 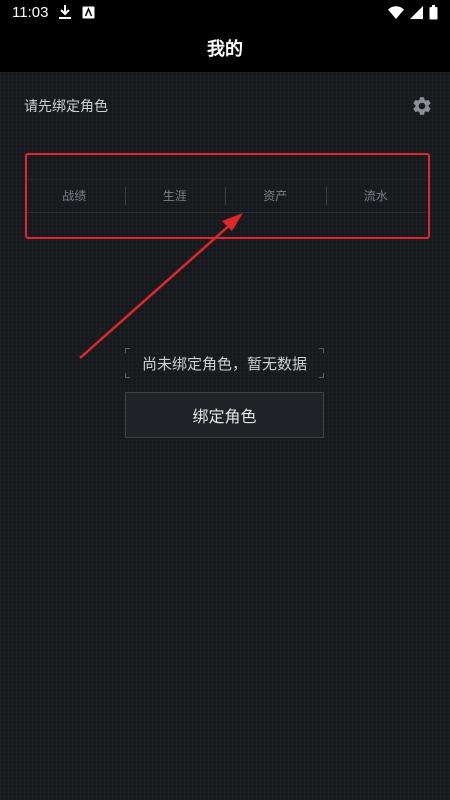 I want to click on download-icon, so click(x=65, y=12).